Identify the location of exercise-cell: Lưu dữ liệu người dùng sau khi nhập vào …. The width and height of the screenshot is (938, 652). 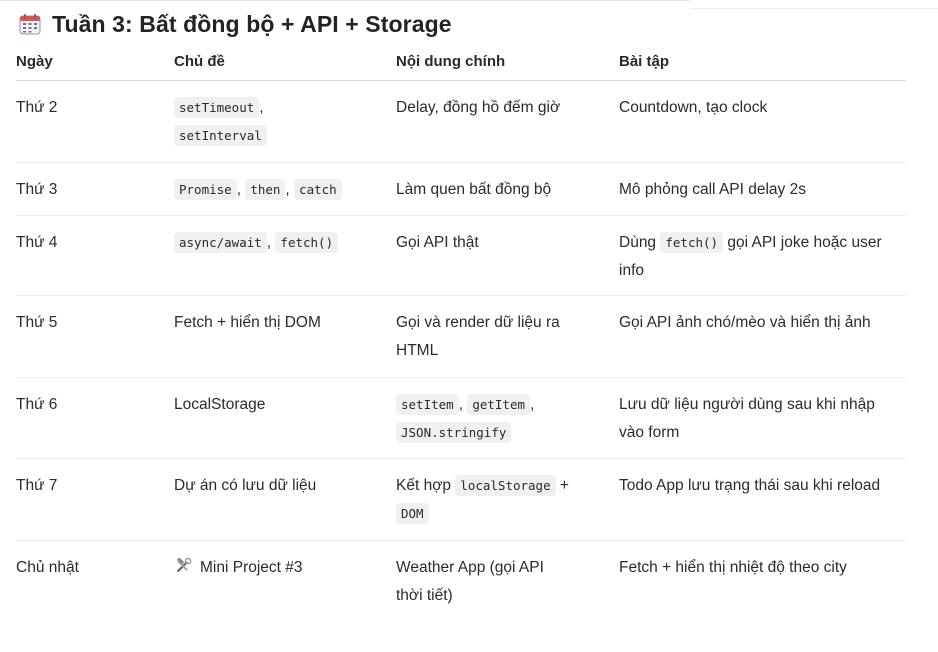
(762, 419).